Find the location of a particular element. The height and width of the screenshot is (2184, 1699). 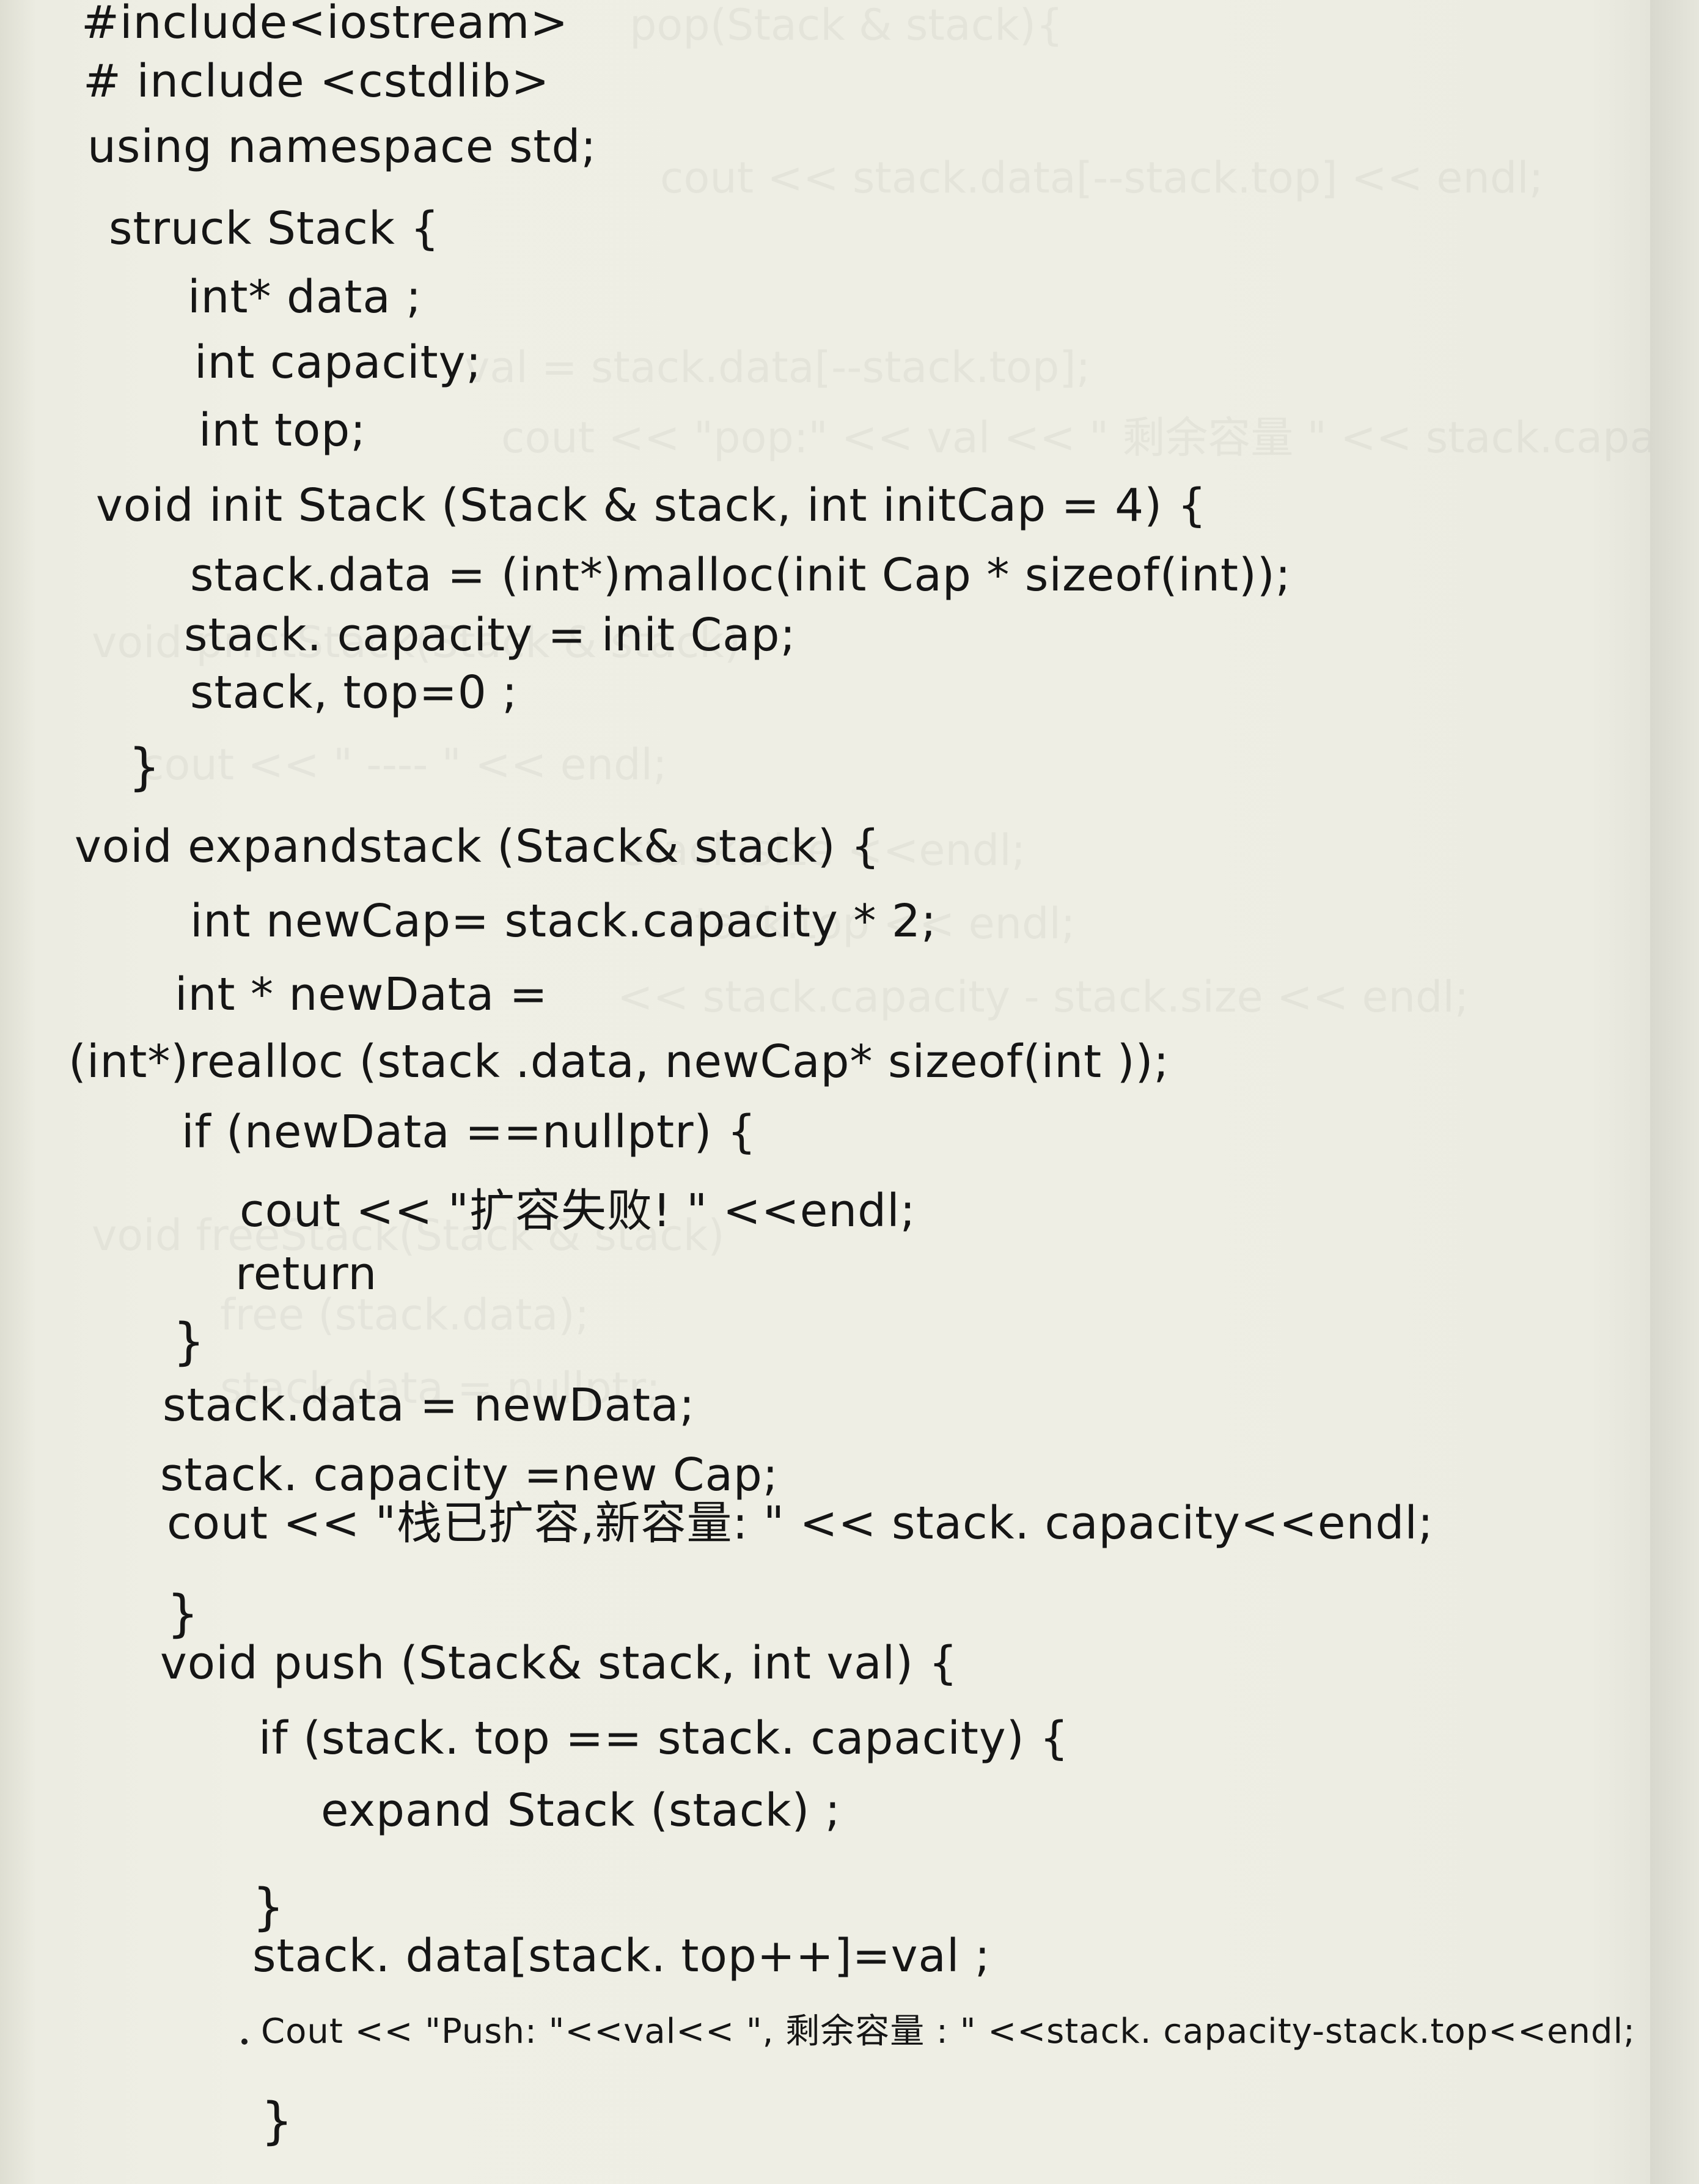

code-line-capacity-check: if (stack. top == stack. capacity) { is located at coordinates (664, 1738).